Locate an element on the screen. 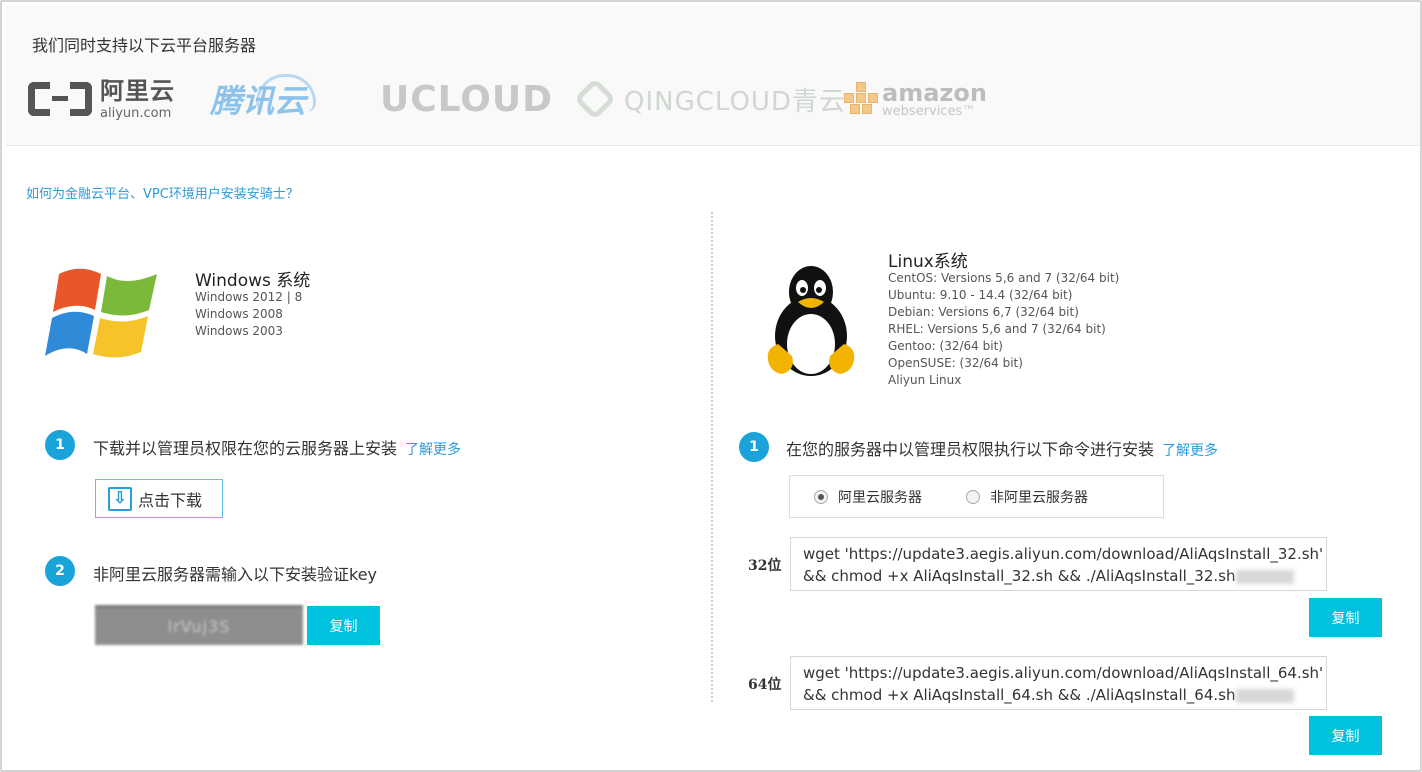 This screenshot has width=1422, height=772. windows-step-2-badge: 2 is located at coordinates (60, 571).